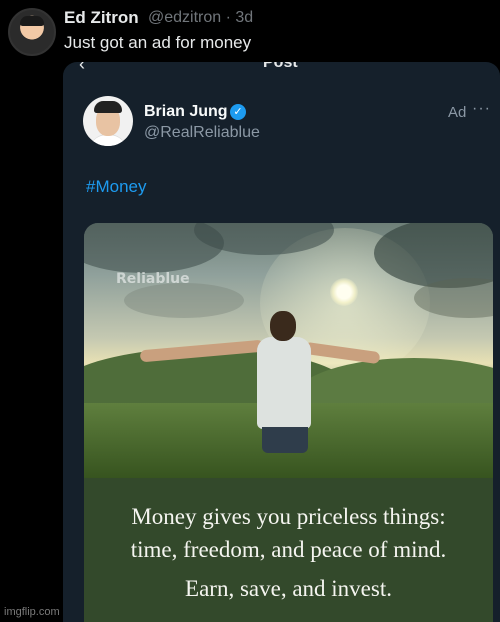 Image resolution: width=500 pixels, height=622 pixels. Describe the element at coordinates (158, 42) in the screenshot. I see `outer-post-text: Just got an ad for money` at that location.